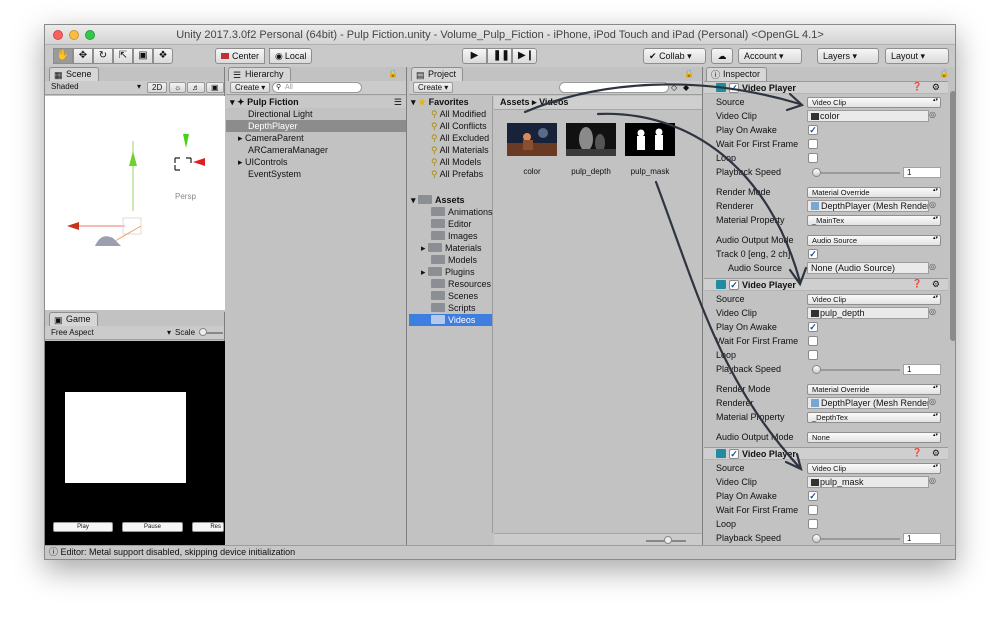  Describe the element at coordinates (58, 35) in the screenshot. I see `close-window-button` at that location.